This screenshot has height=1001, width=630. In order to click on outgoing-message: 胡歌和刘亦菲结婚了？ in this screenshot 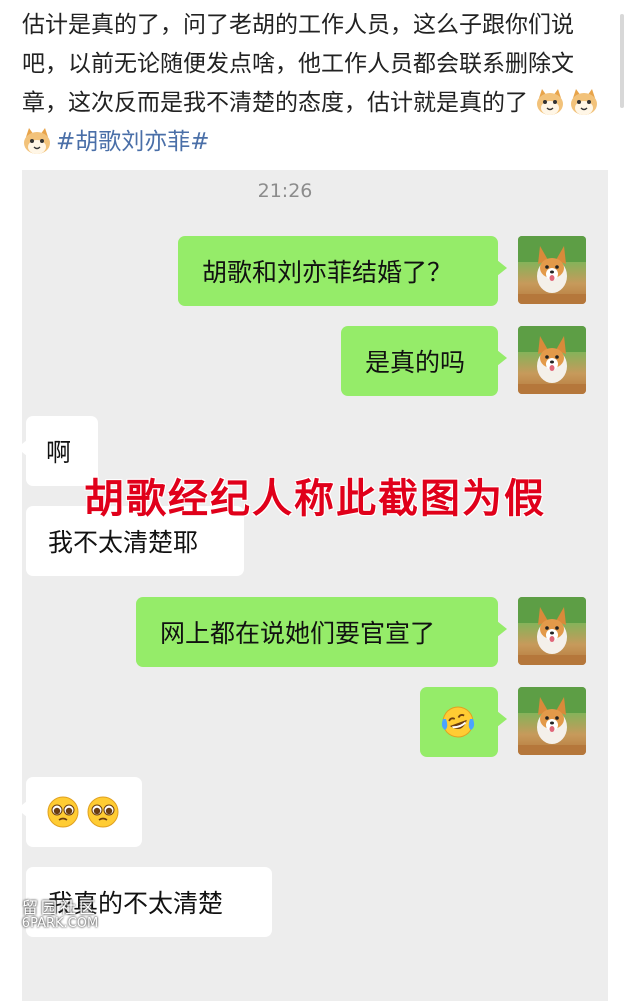, I will do `click(342, 271)`.